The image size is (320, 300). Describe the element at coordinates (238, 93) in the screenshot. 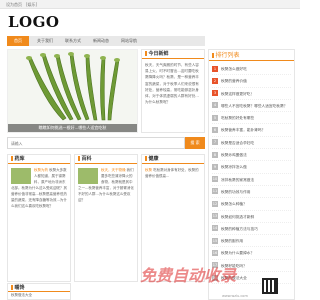

I see `ranking-item-label: 秋葵这样做更好吃！` at that location.